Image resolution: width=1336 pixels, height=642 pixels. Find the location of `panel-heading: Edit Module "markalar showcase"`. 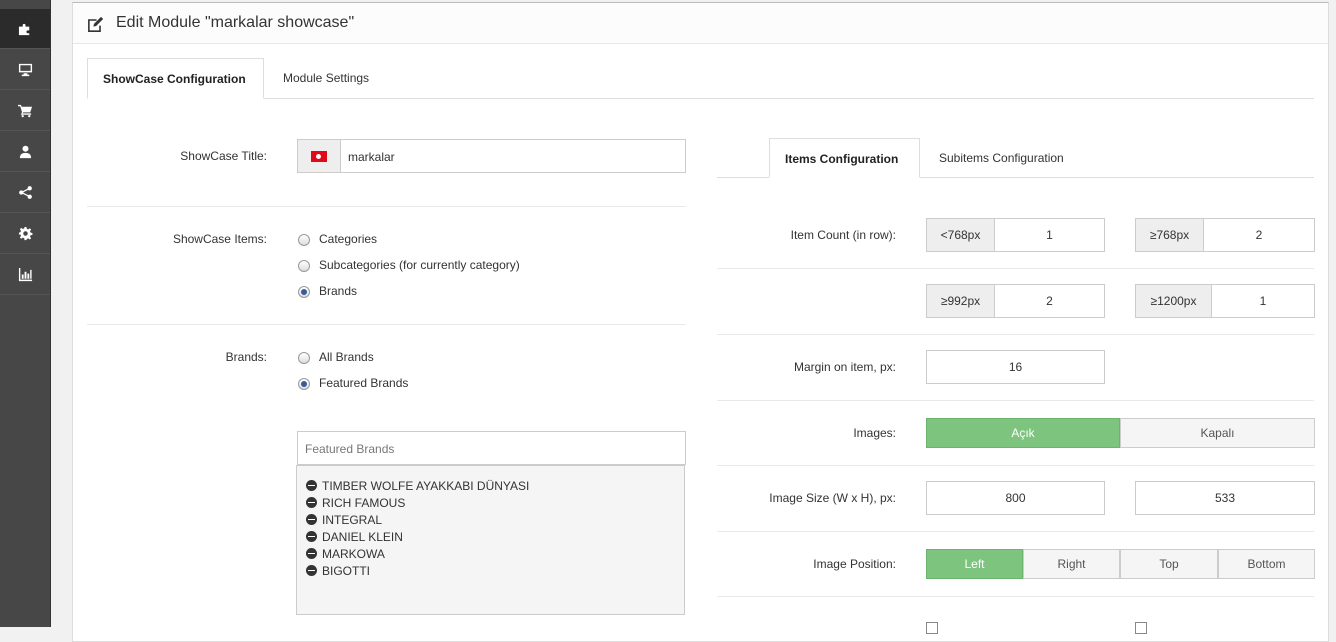

panel-heading: Edit Module "markalar showcase" is located at coordinates (700, 23).